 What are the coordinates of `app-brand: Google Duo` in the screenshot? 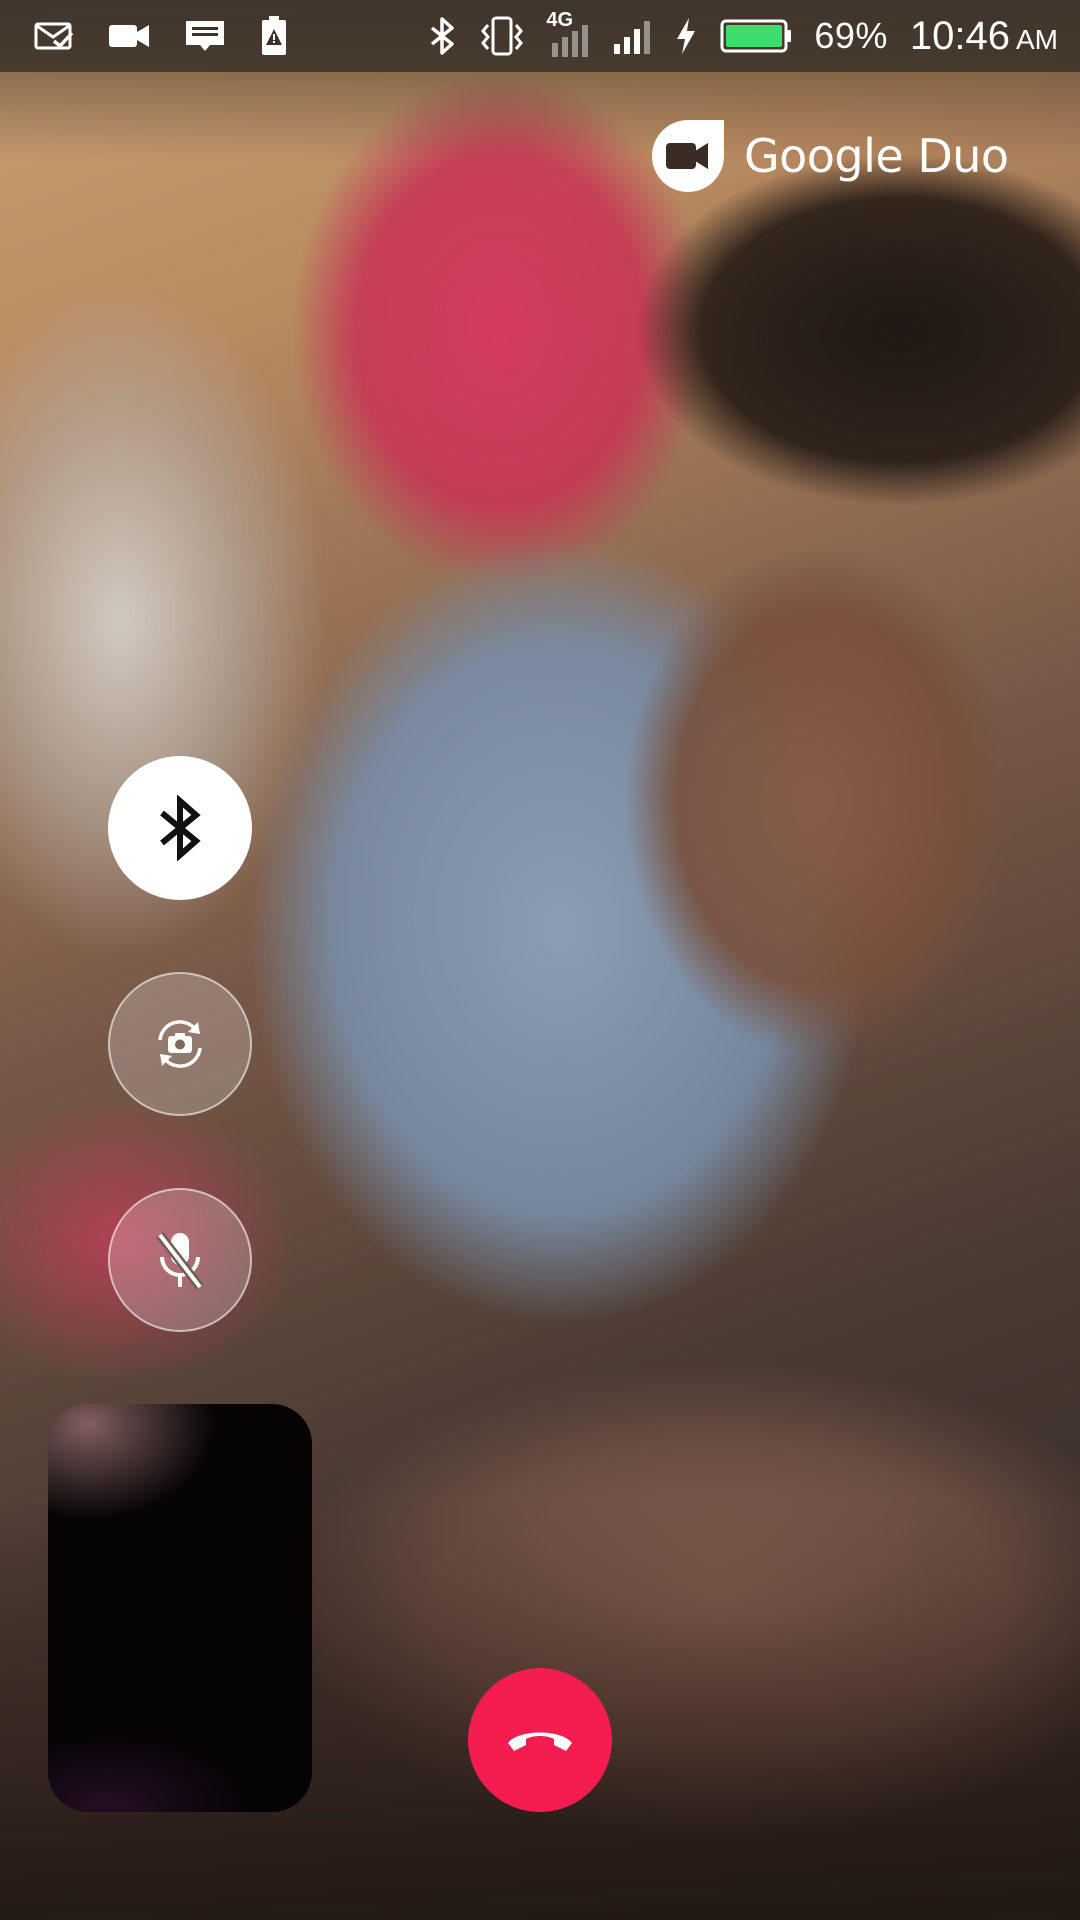 It's located at (829, 156).